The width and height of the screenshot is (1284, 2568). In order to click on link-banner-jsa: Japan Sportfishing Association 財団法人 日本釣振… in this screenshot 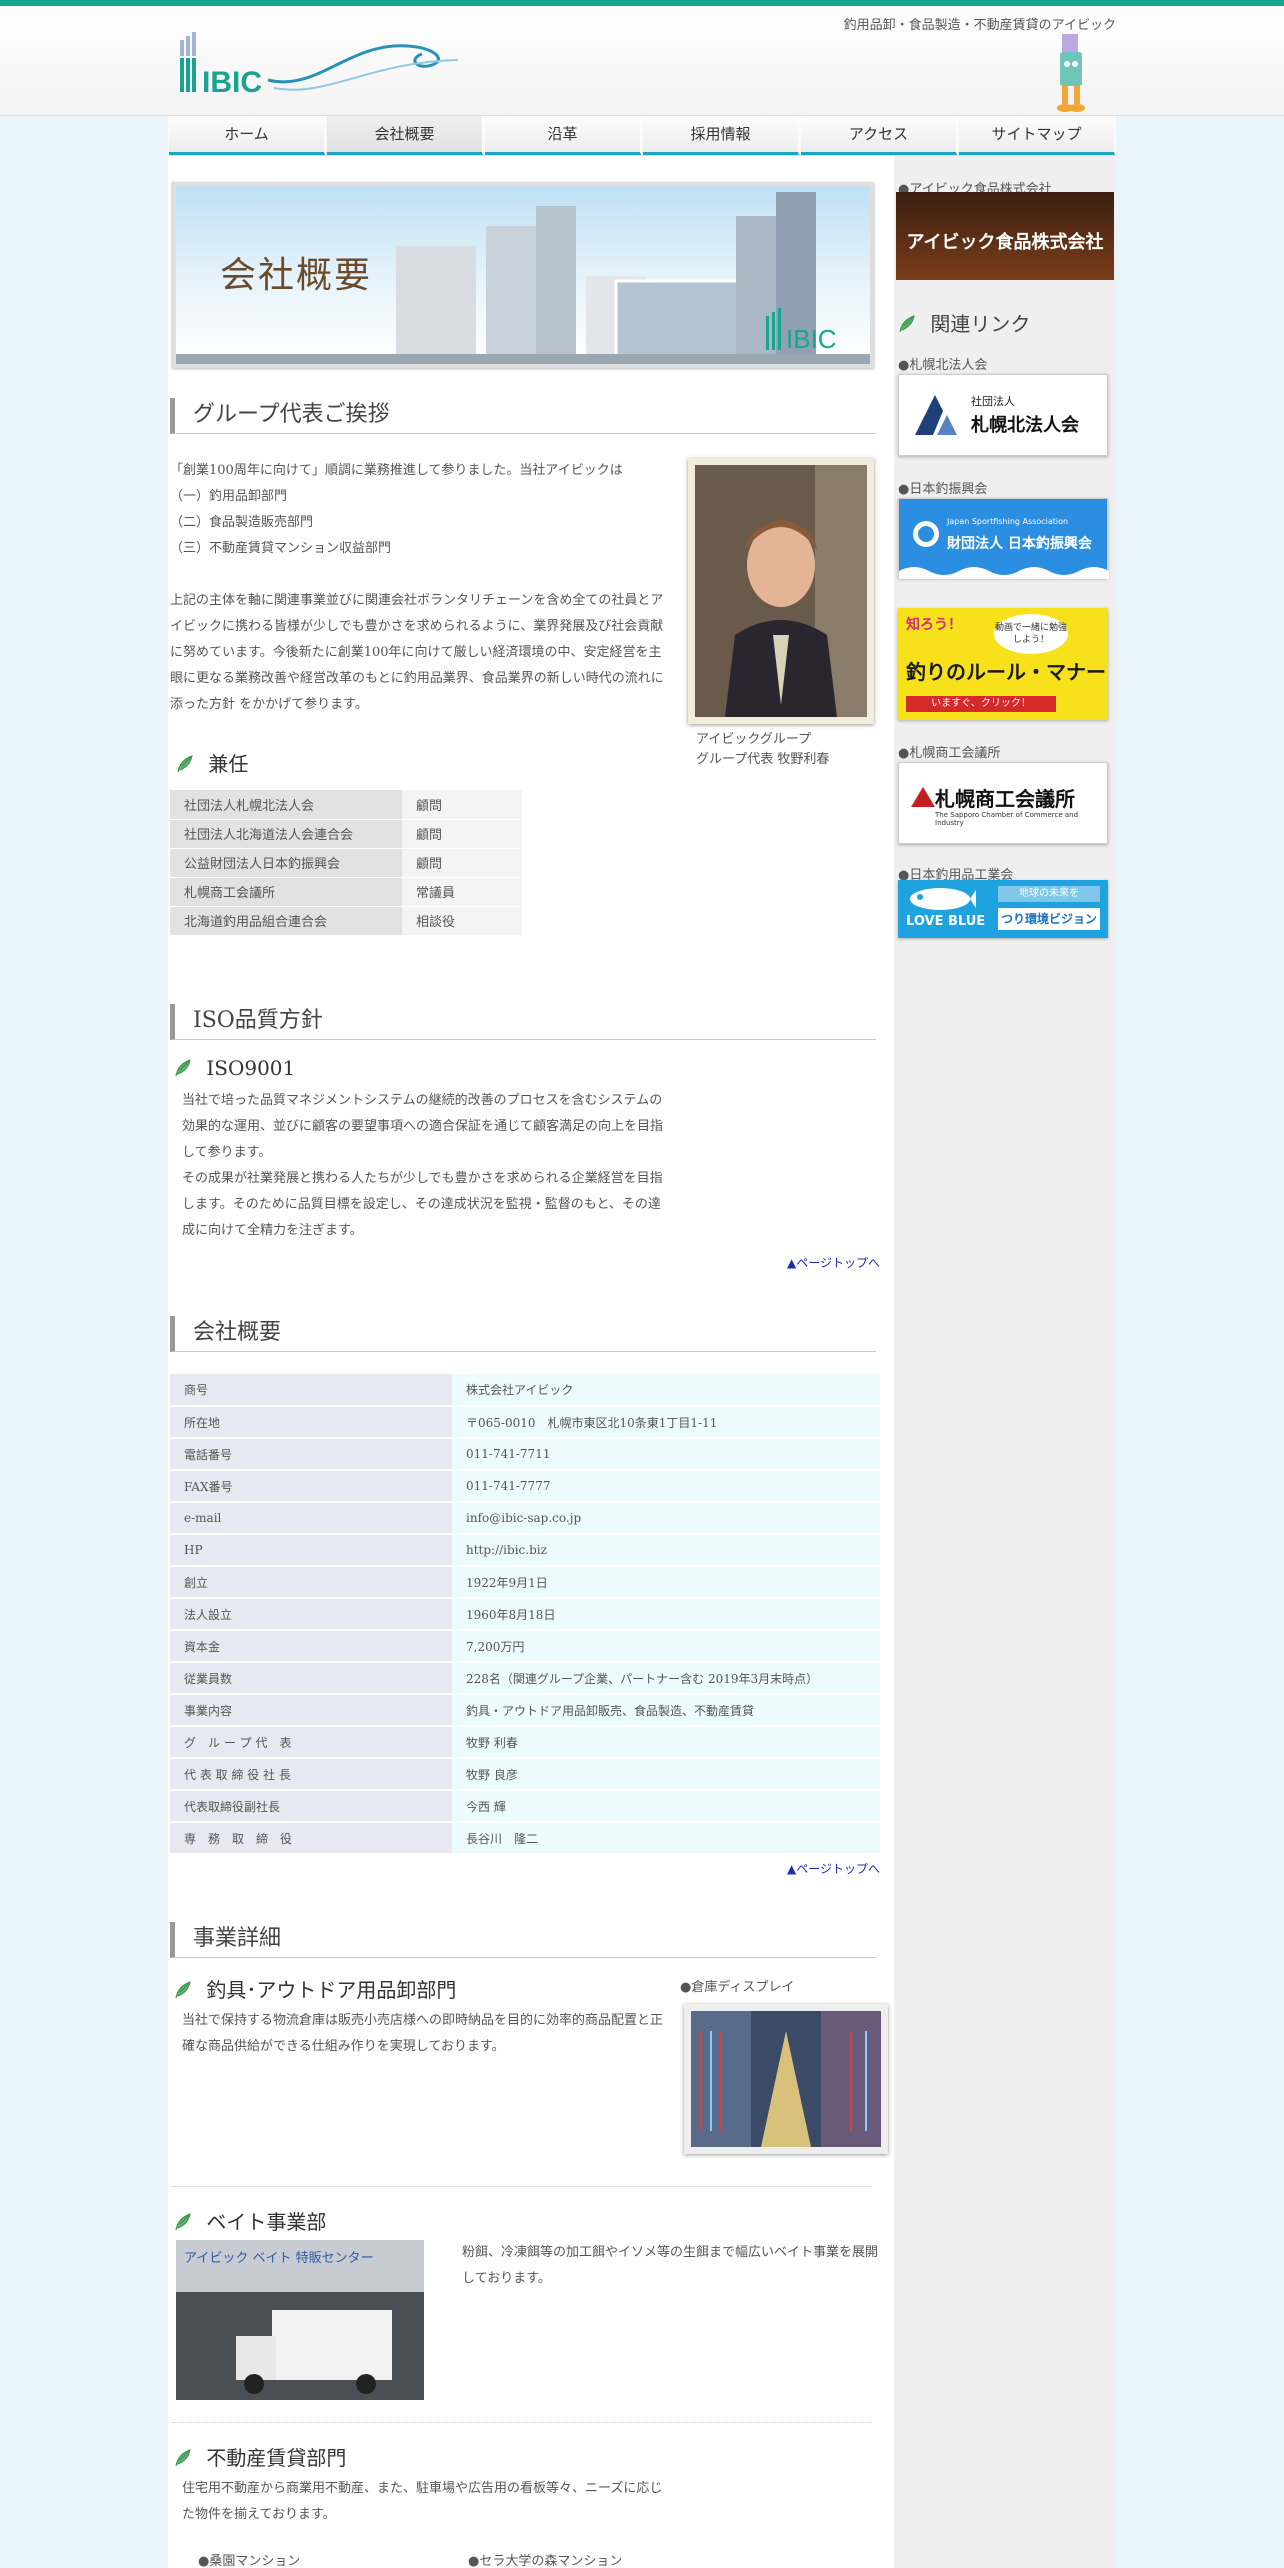, I will do `click(1003, 538)`.